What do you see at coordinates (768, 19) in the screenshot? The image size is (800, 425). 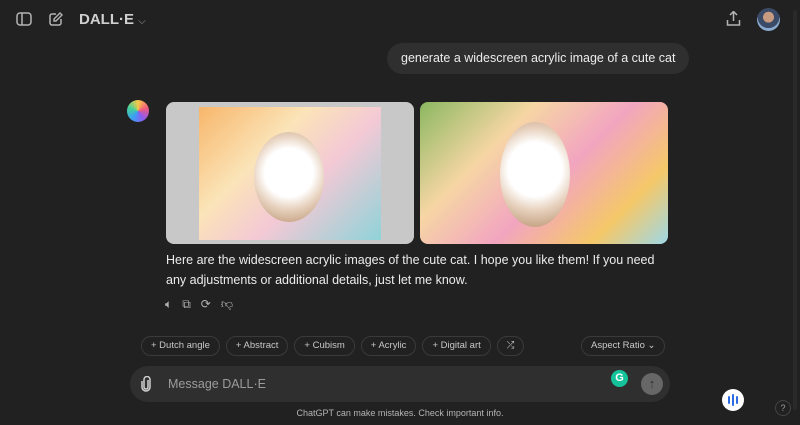 I see `avatar` at bounding box center [768, 19].